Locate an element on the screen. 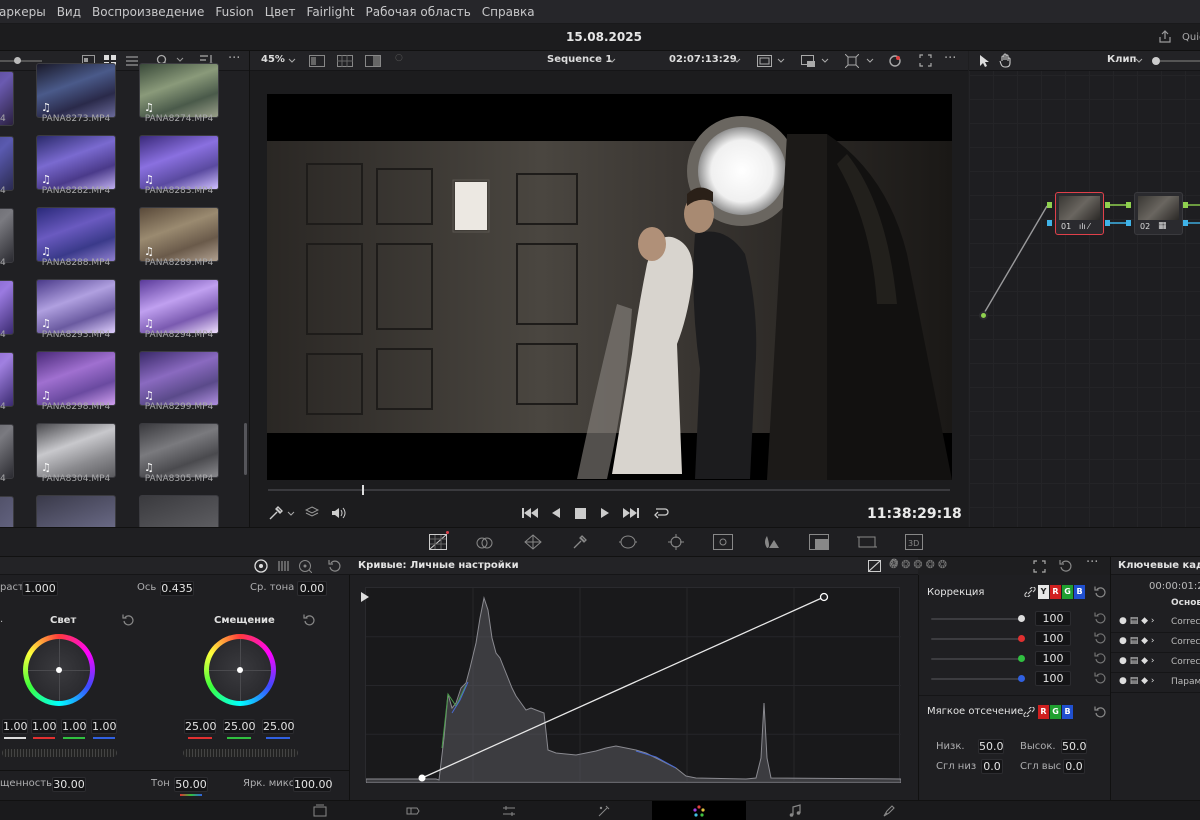 The height and width of the screenshot is (820, 1200). low-clip-value: 50.0 is located at coordinates (991, 746).